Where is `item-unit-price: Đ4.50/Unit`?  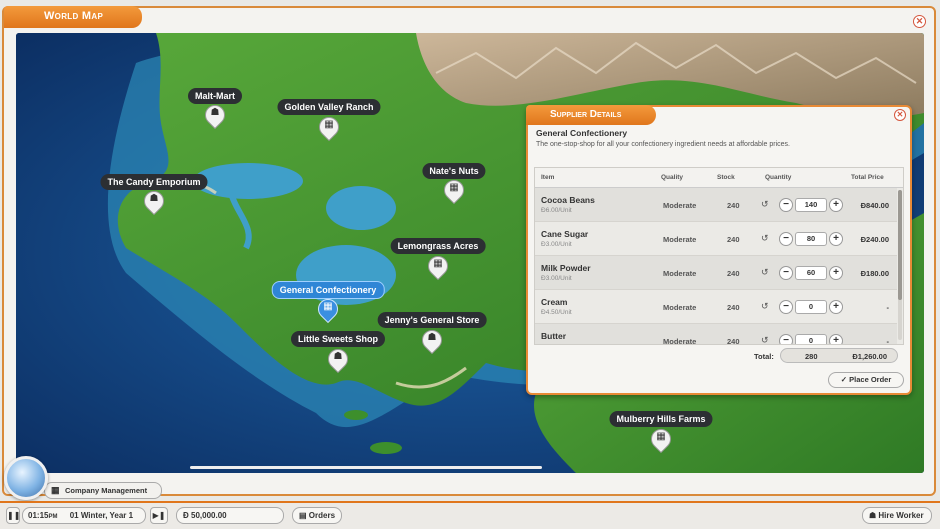 item-unit-price: Đ4.50/Unit is located at coordinates (556, 312).